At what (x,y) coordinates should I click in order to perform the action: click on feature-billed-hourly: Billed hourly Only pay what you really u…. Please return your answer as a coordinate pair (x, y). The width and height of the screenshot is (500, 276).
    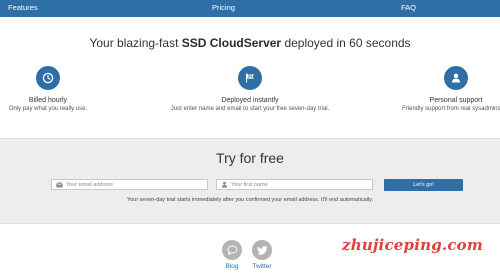
    Looking at the image, I should click on (48, 89).